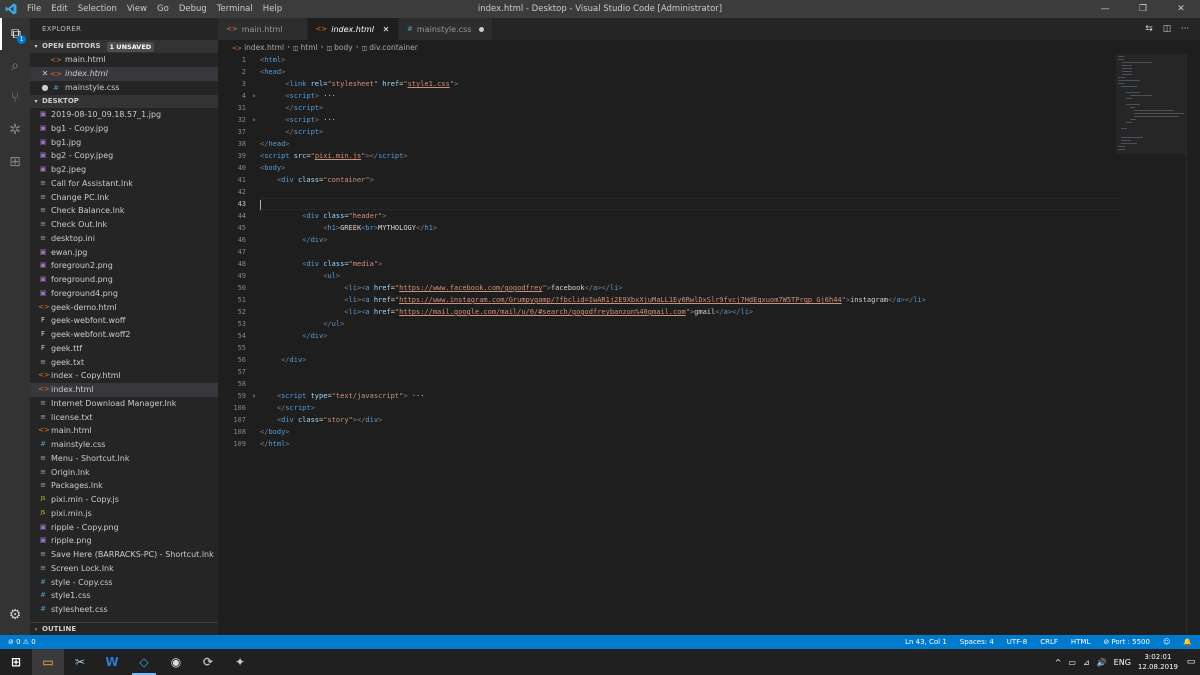 The width and height of the screenshot is (1200, 675). Describe the element at coordinates (240, 662) in the screenshot. I see `settings-app-icon: ✦` at that location.